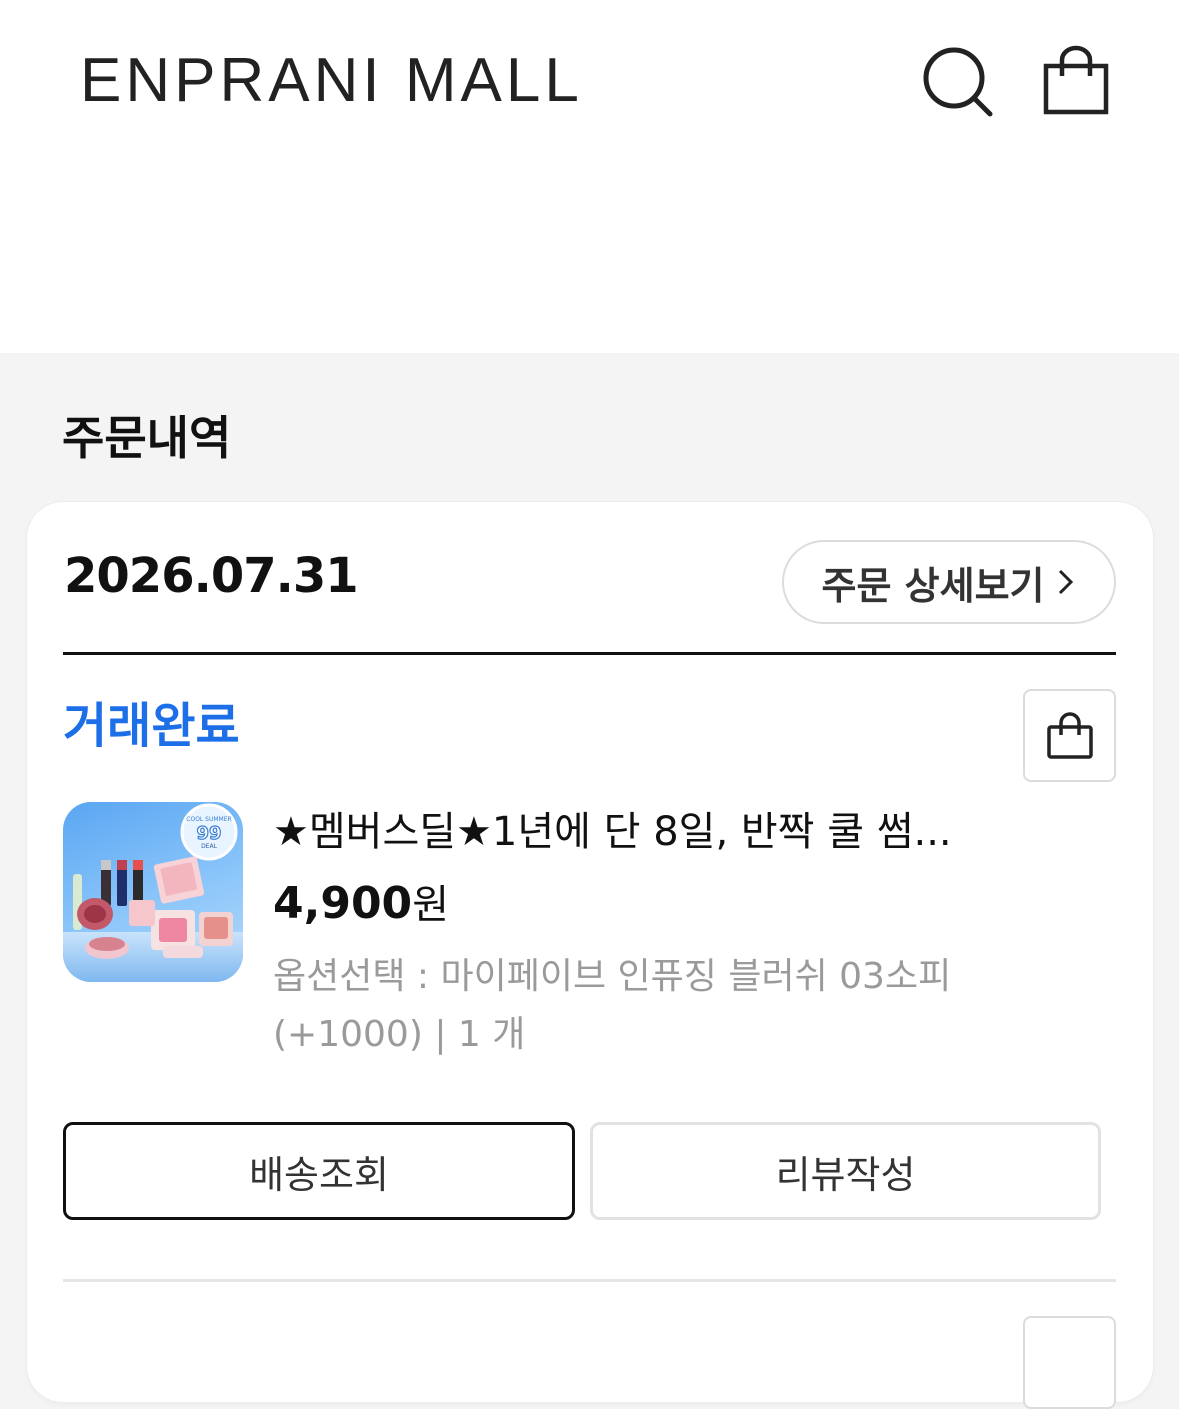 This screenshot has height=1409, width=1179. I want to click on search-icon, so click(958, 82).